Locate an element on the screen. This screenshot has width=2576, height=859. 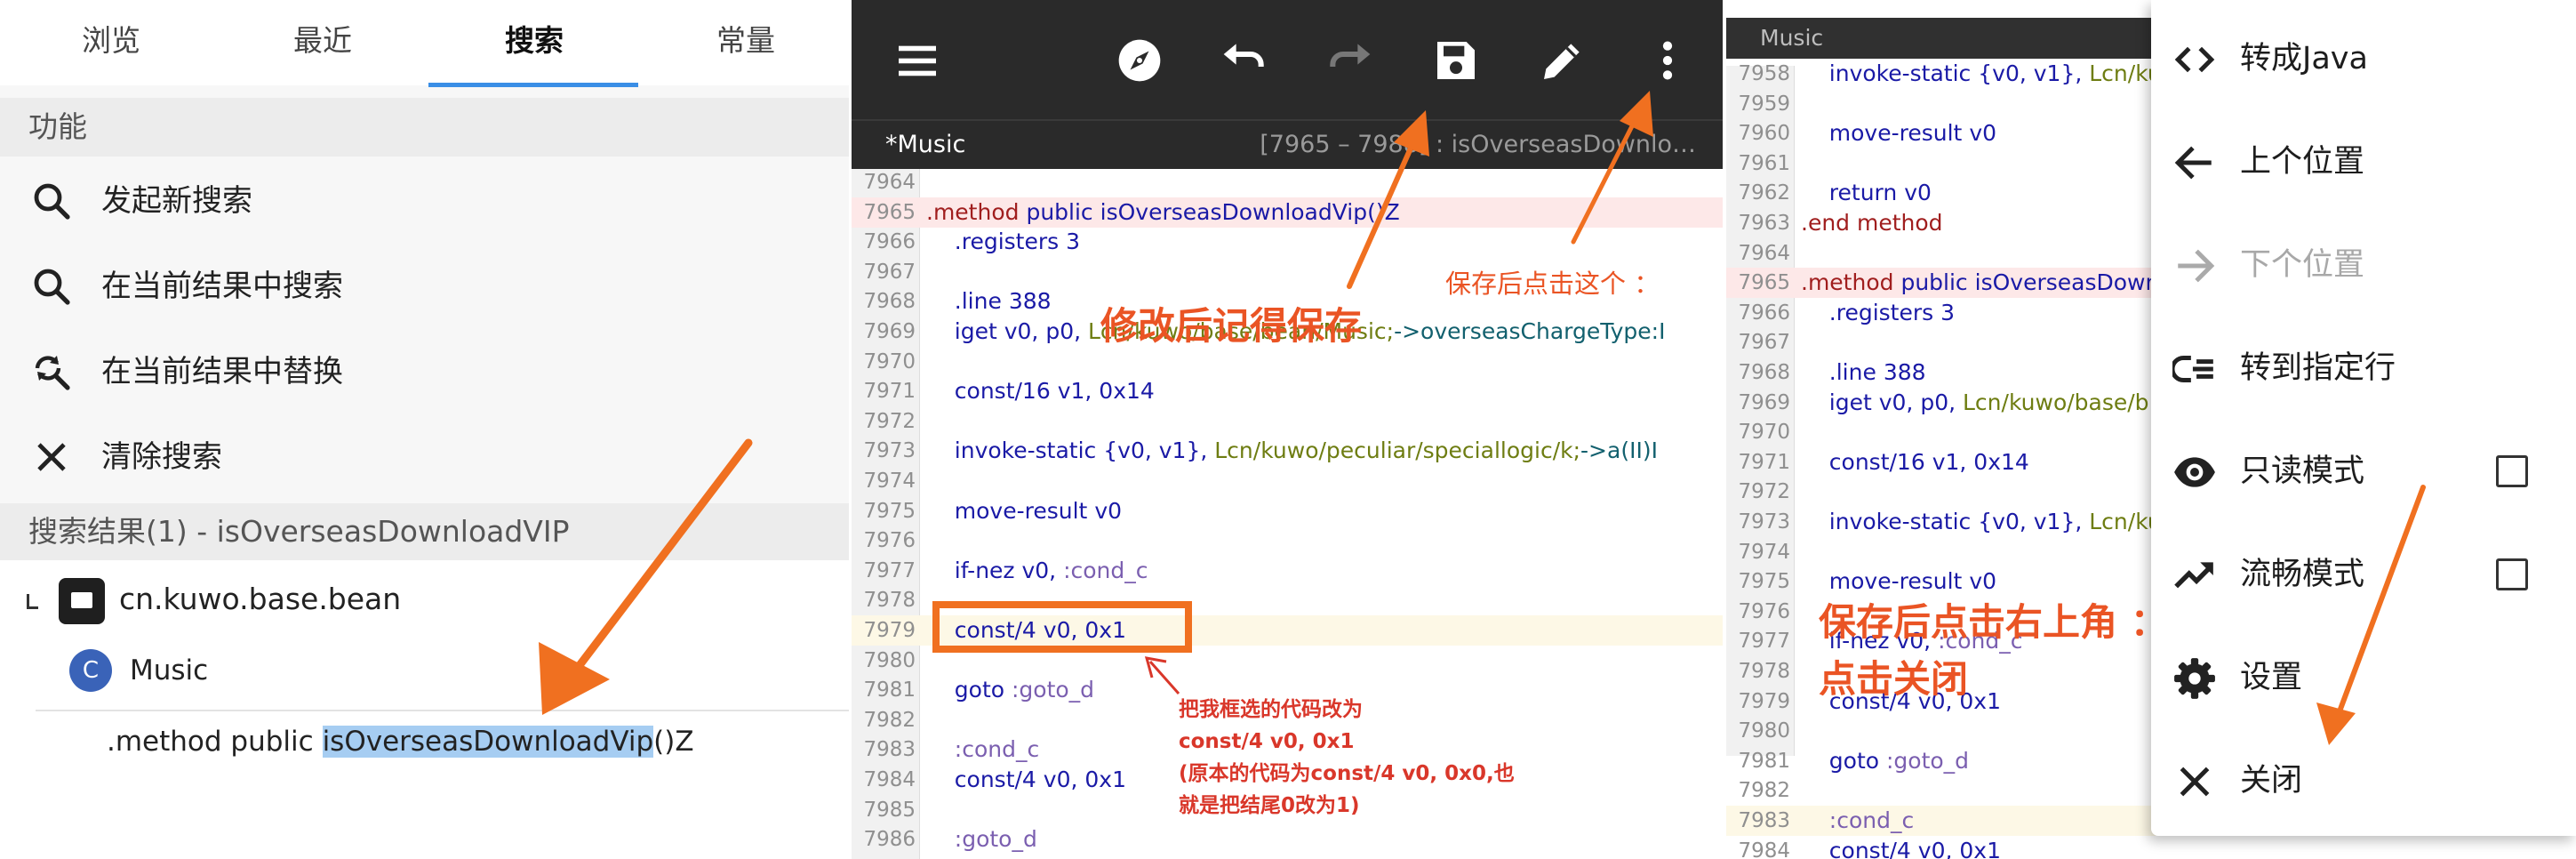
search-in-results-item: 在当前结果中搜索 is located at coordinates (424, 286).